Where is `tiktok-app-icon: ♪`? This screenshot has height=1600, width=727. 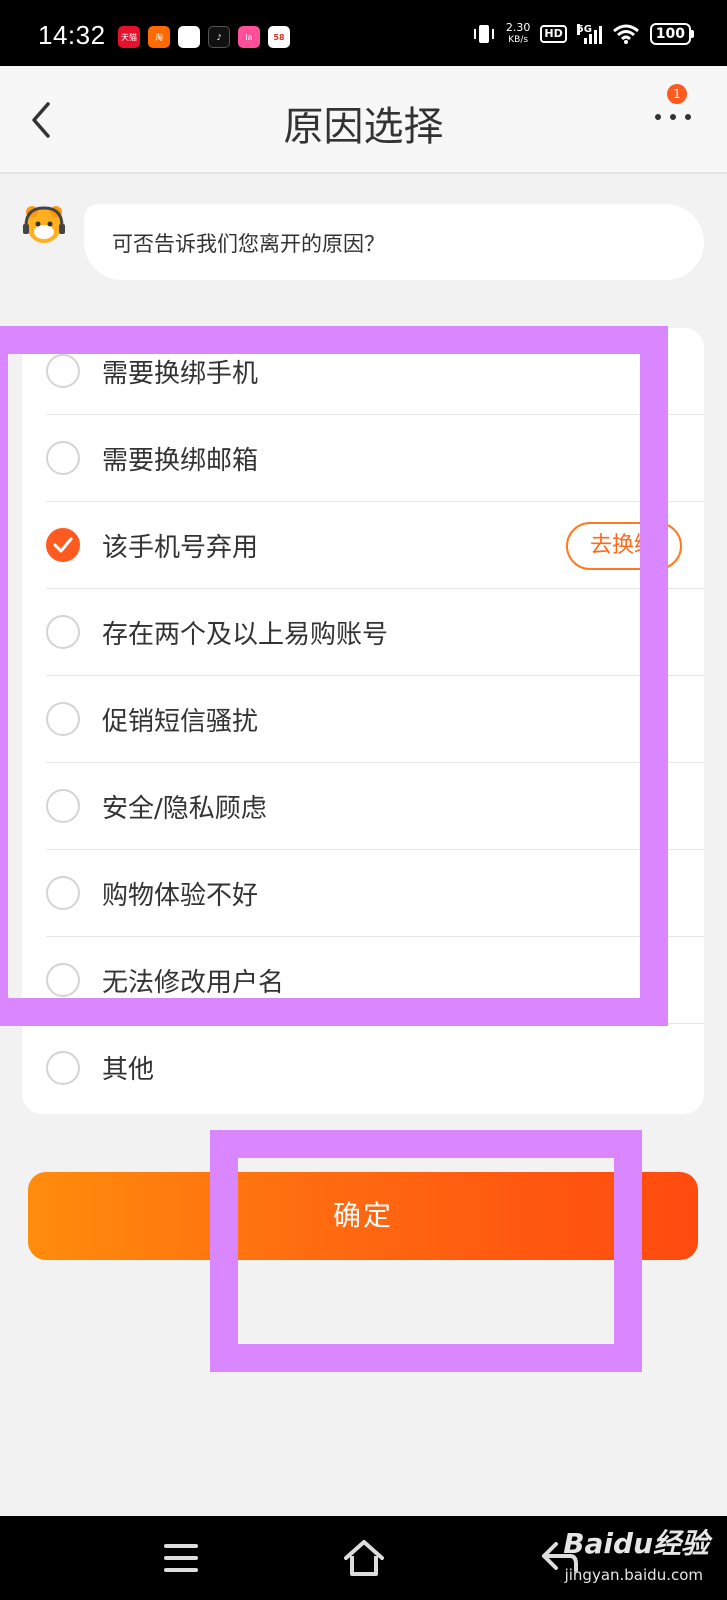 tiktok-app-icon: ♪ is located at coordinates (219, 37).